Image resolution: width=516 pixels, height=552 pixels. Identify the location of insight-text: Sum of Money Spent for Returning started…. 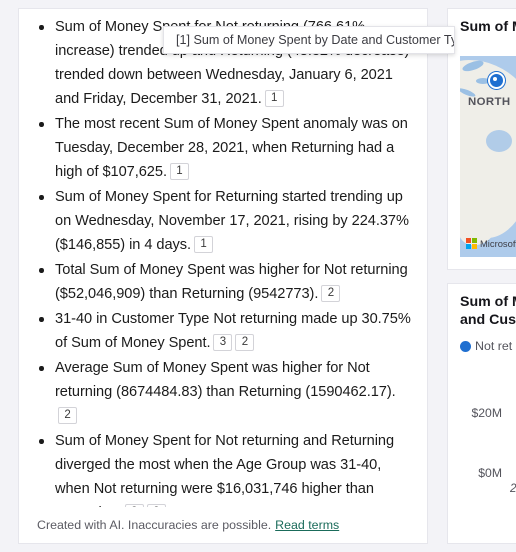
(232, 221).